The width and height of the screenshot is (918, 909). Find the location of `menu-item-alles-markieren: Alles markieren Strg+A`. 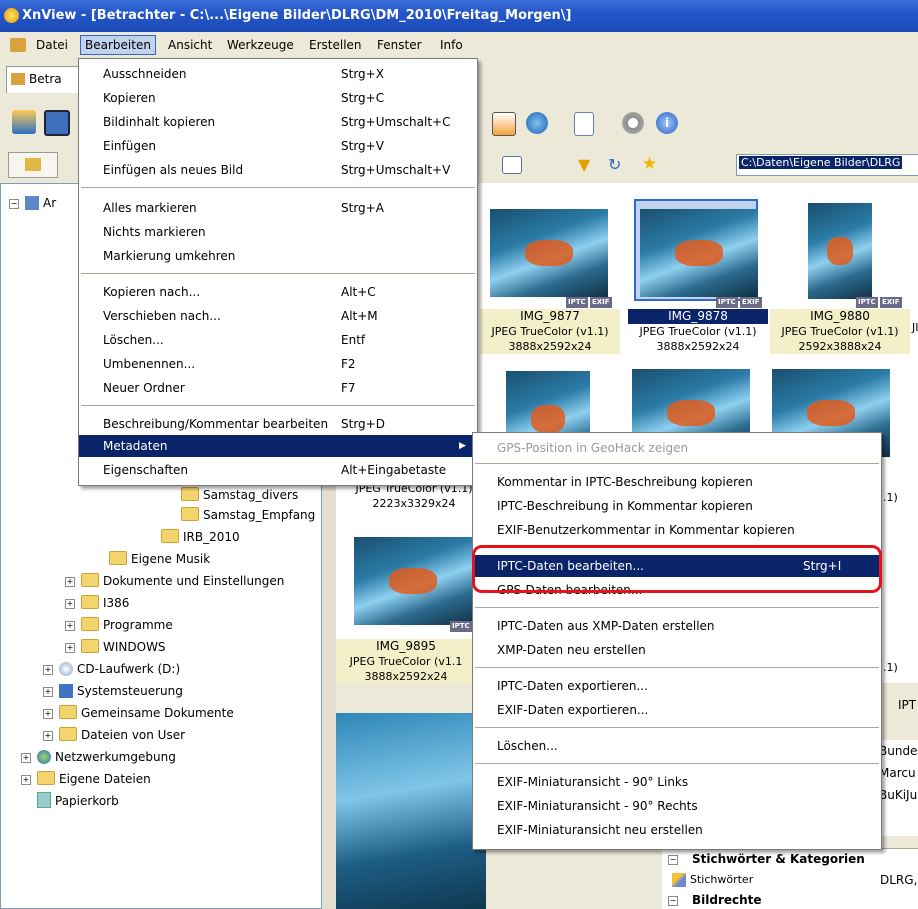

menu-item-alles-markieren: Alles markieren Strg+A is located at coordinates (278, 208).